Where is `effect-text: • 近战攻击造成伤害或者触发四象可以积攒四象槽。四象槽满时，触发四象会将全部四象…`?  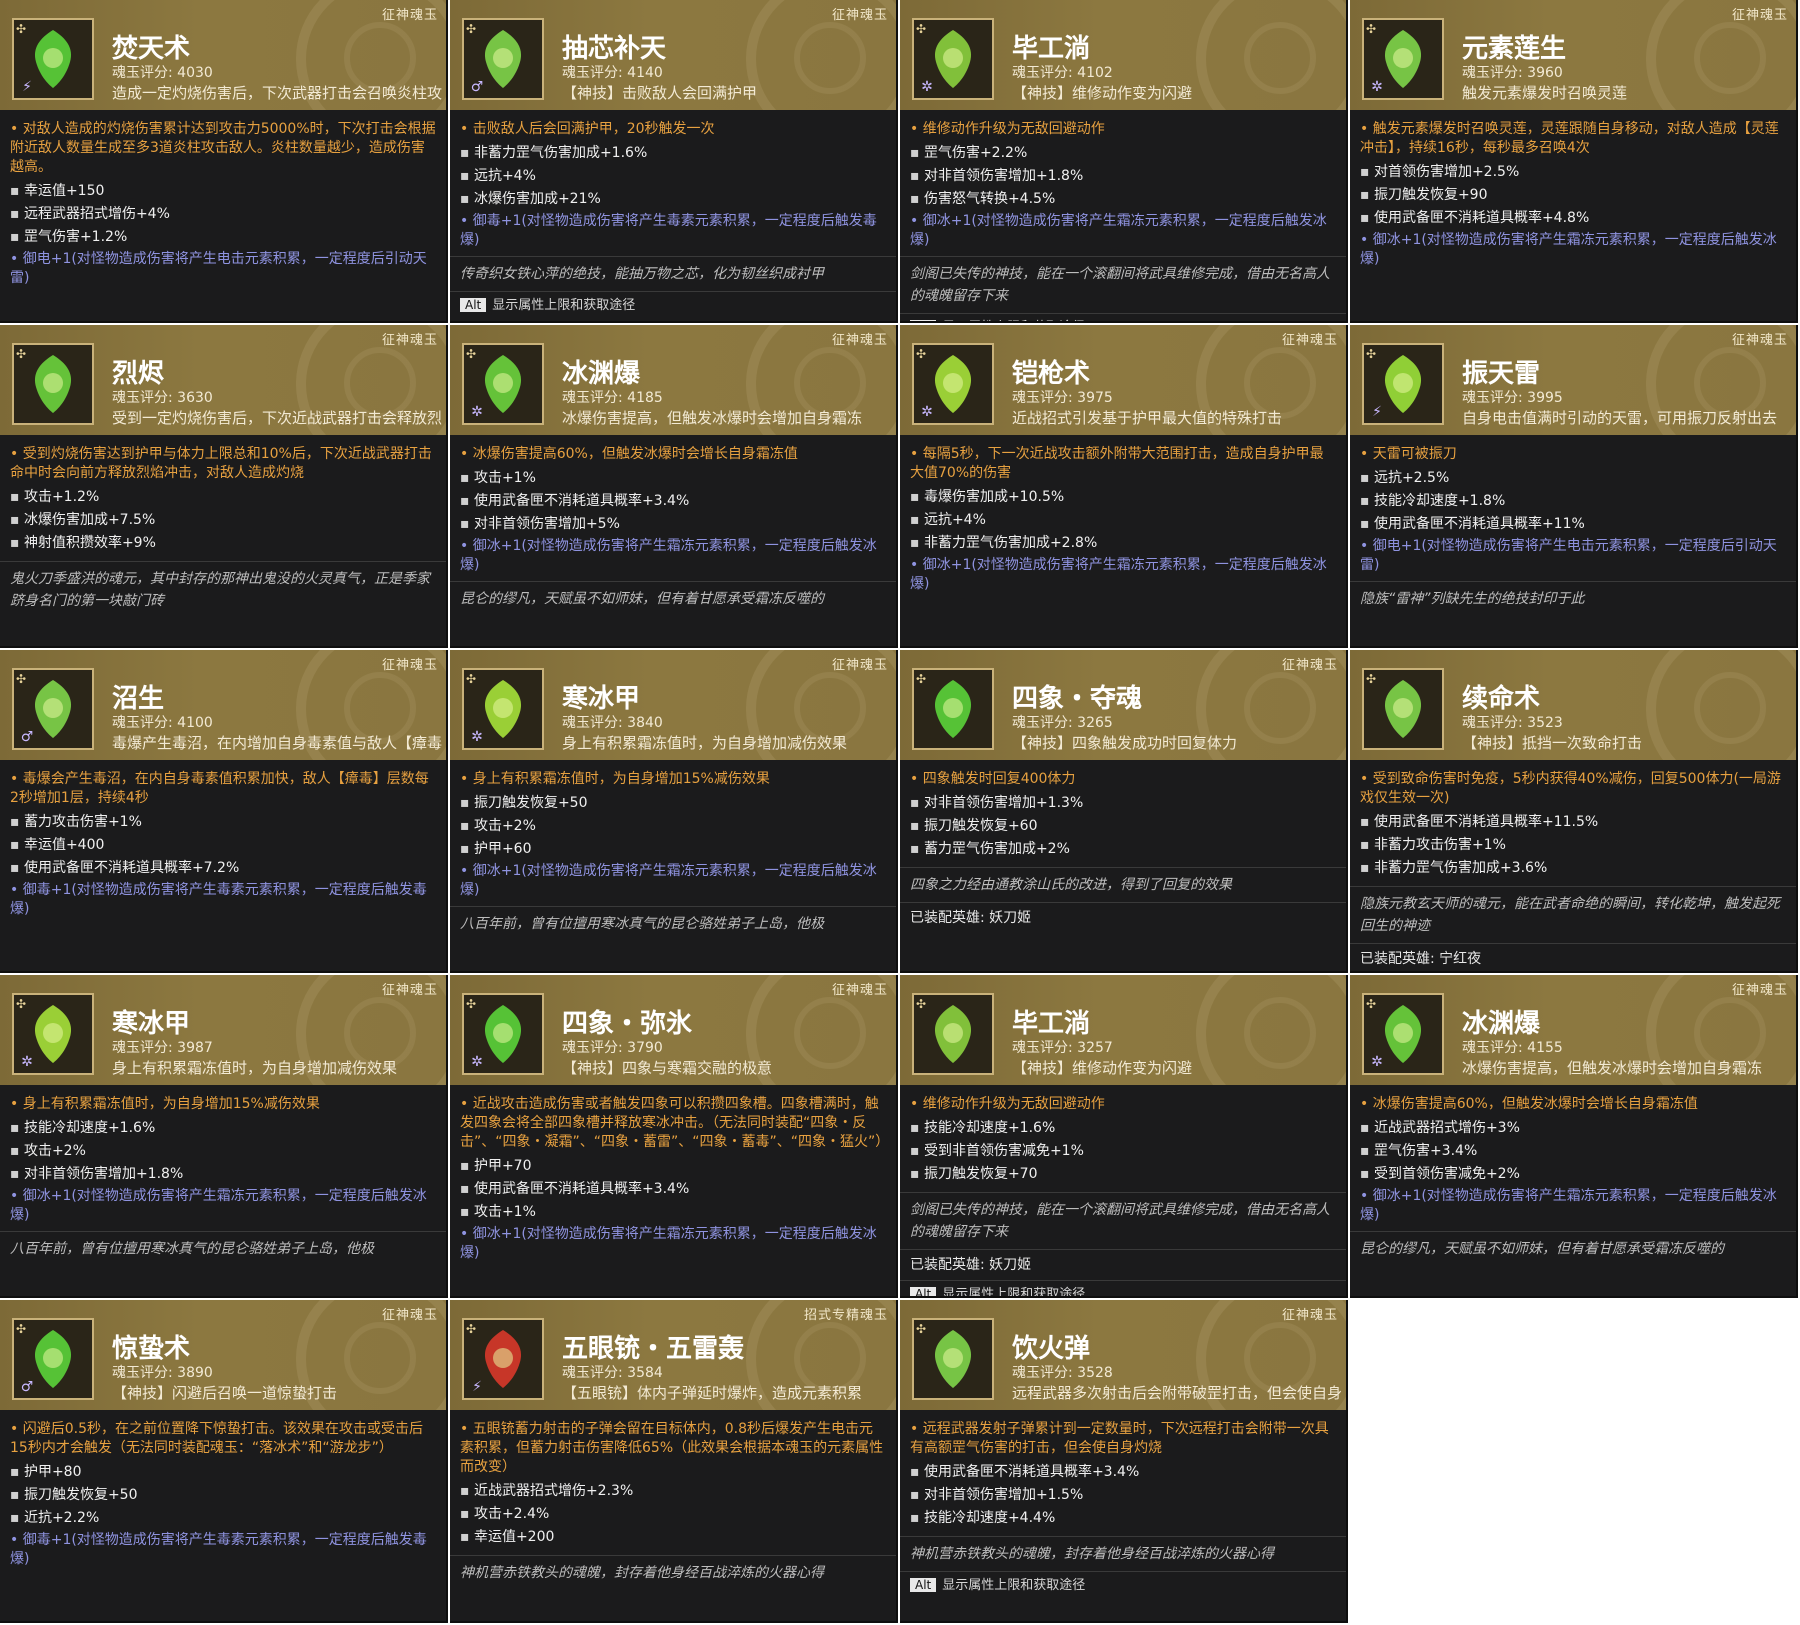
effect-text: • 近战攻击造成伤害或者触发四象可以积攒四象槽。四象槽满时，触发四象会将全部四象… is located at coordinates (675, 1123).